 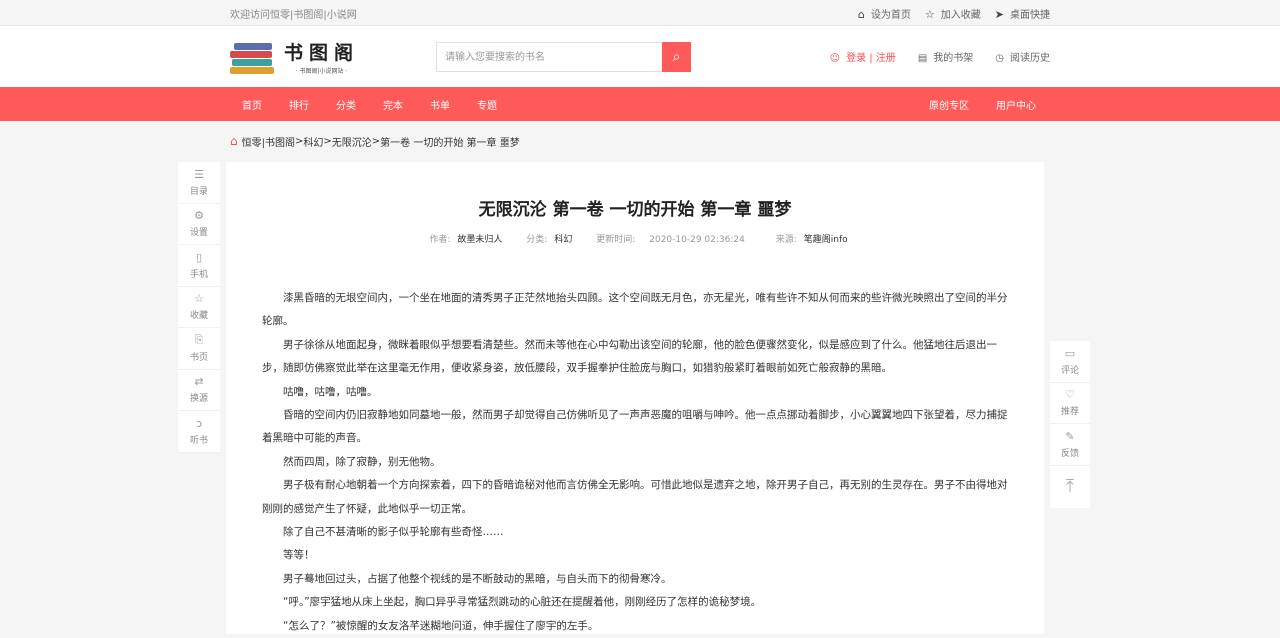 What do you see at coordinates (293, 15) in the screenshot?
I see `welcome-text: 欢迎访问恒零|书图阁|小说网` at bounding box center [293, 15].